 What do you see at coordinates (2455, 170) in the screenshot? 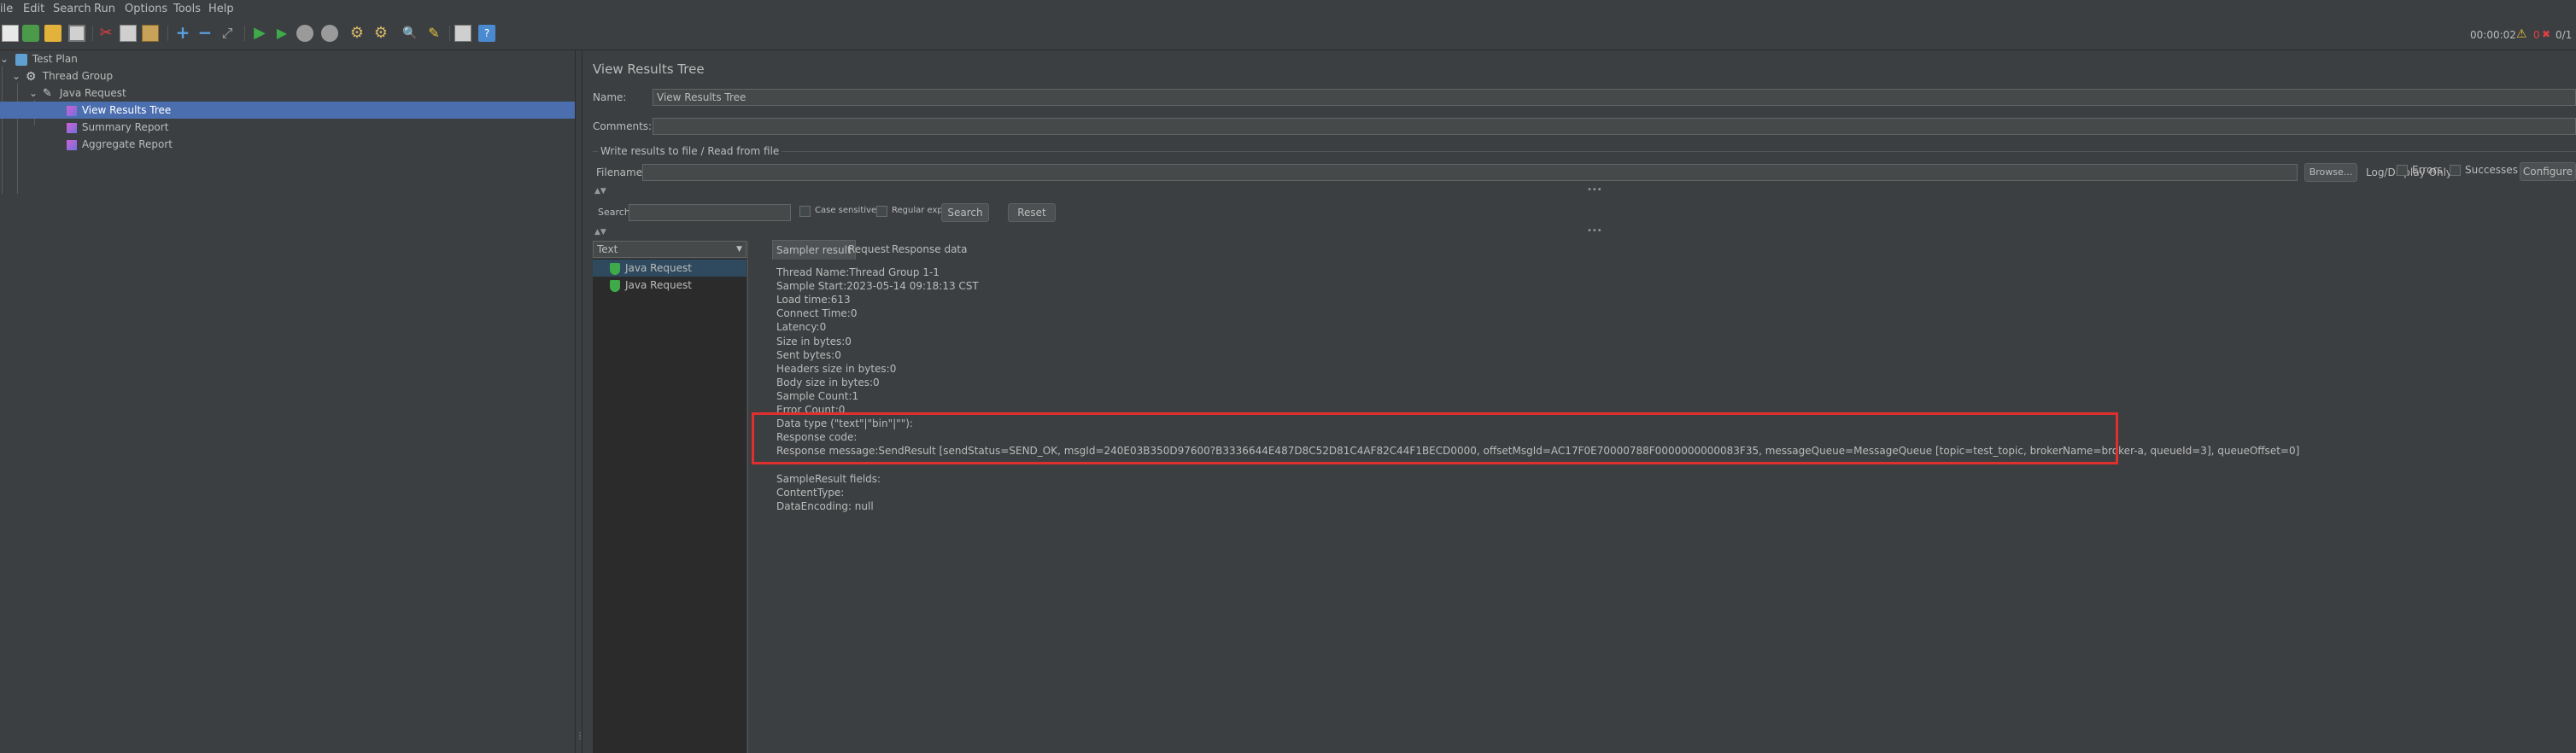
I see `successes-checkbox` at bounding box center [2455, 170].